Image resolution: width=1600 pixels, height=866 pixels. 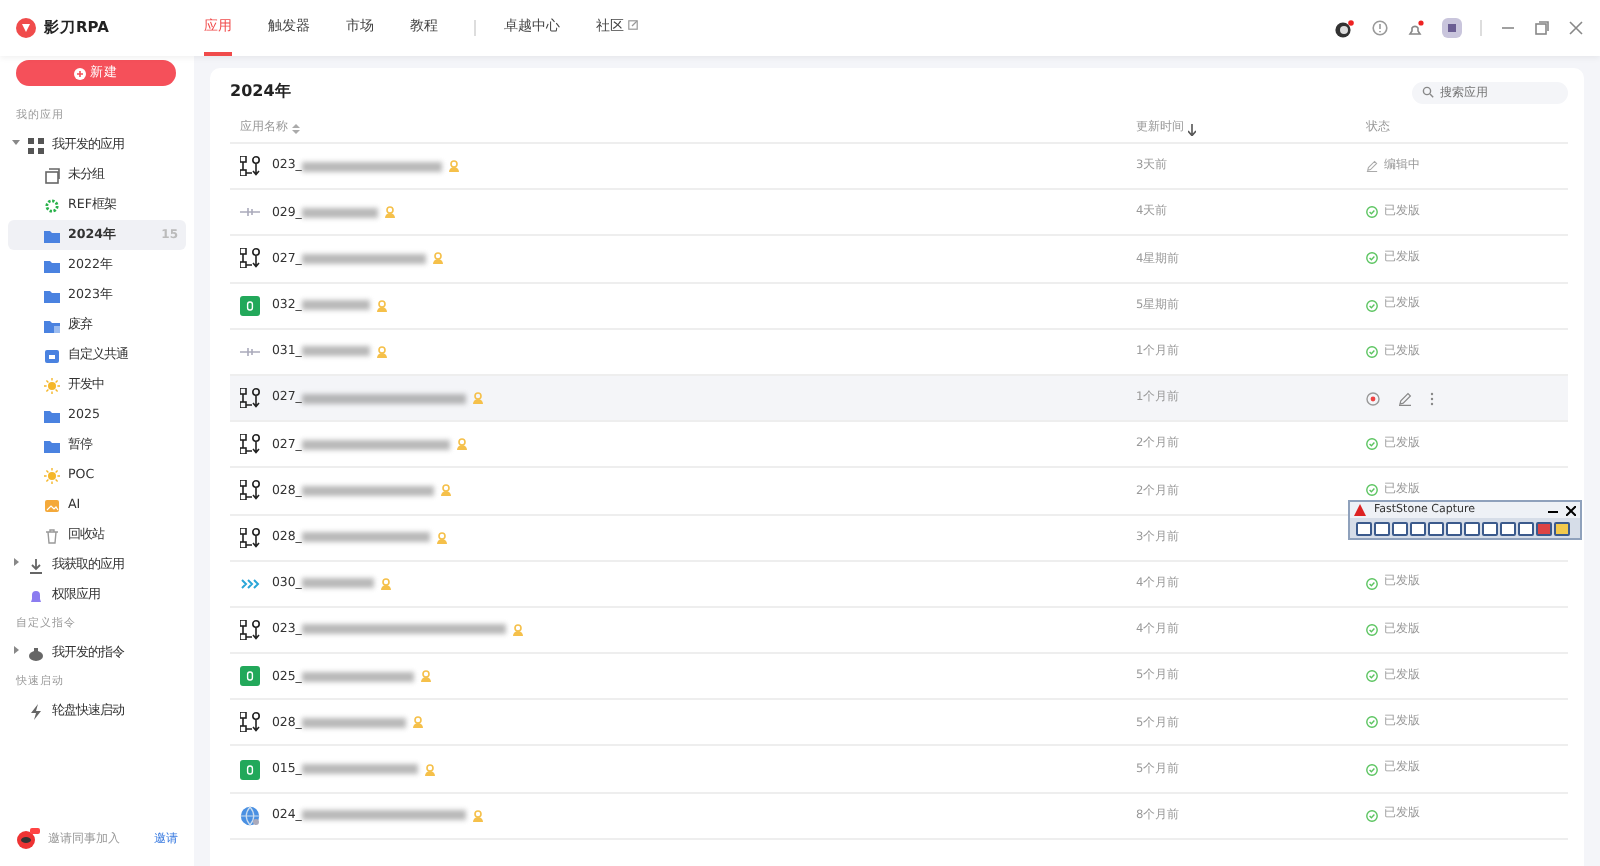 What do you see at coordinates (1452, 28) in the screenshot?
I see `user-avatar` at bounding box center [1452, 28].